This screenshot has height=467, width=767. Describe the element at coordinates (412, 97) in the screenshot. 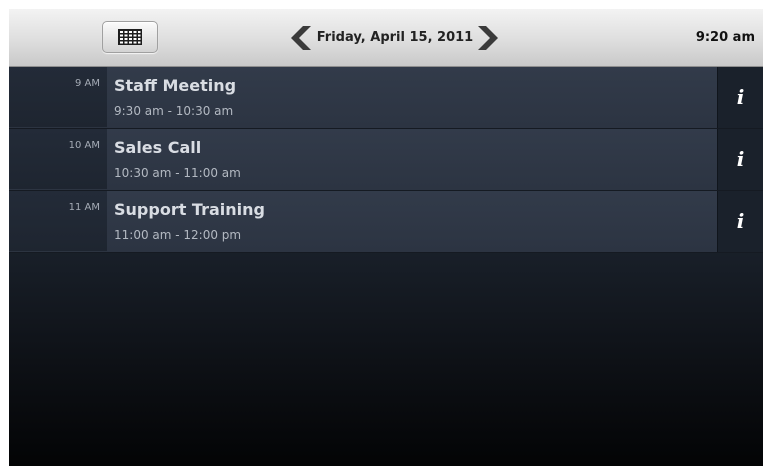

I see `event-item: Staff Meeting 9:30 am - 10:30 am` at that location.